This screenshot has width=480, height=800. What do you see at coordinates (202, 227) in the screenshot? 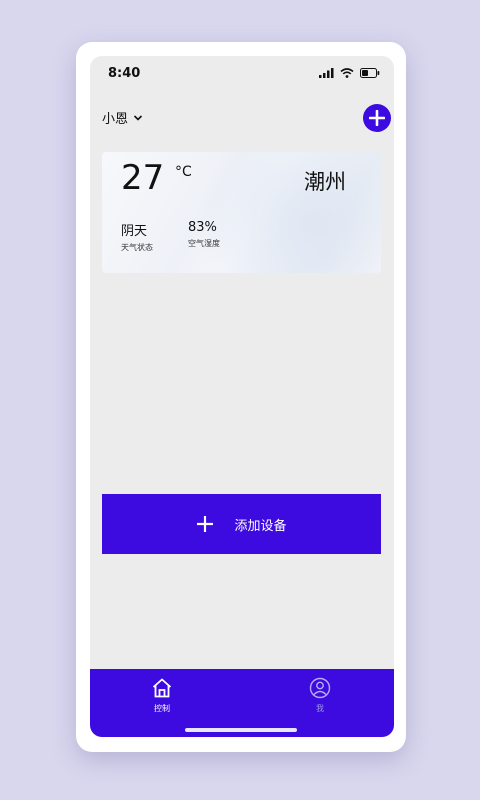
I see `humidity-value: 83%` at bounding box center [202, 227].